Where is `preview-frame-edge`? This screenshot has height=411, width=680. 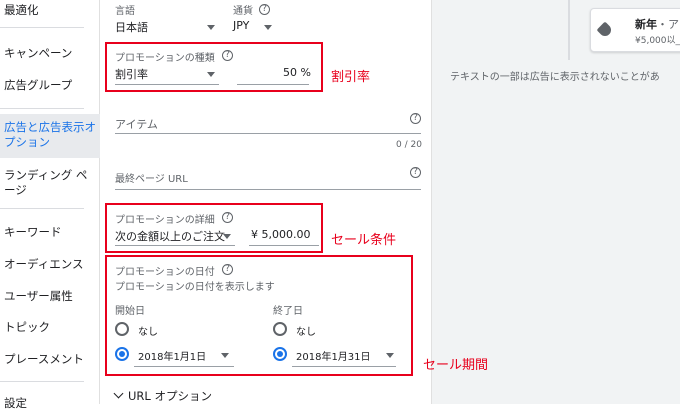 preview-frame-edge is located at coordinates (569, 30).